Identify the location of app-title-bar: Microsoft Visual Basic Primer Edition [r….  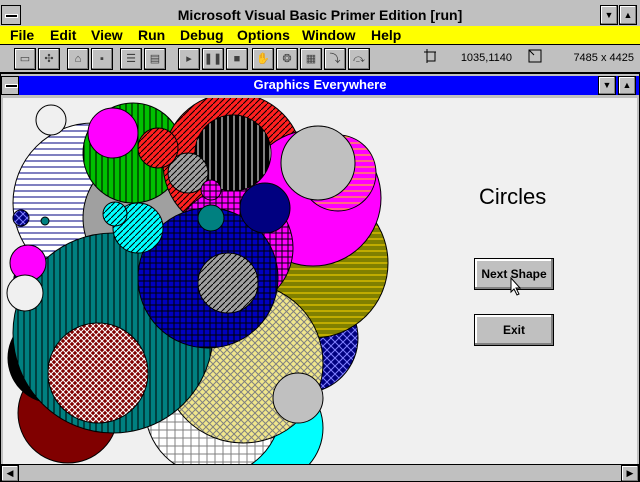
(320, 15).